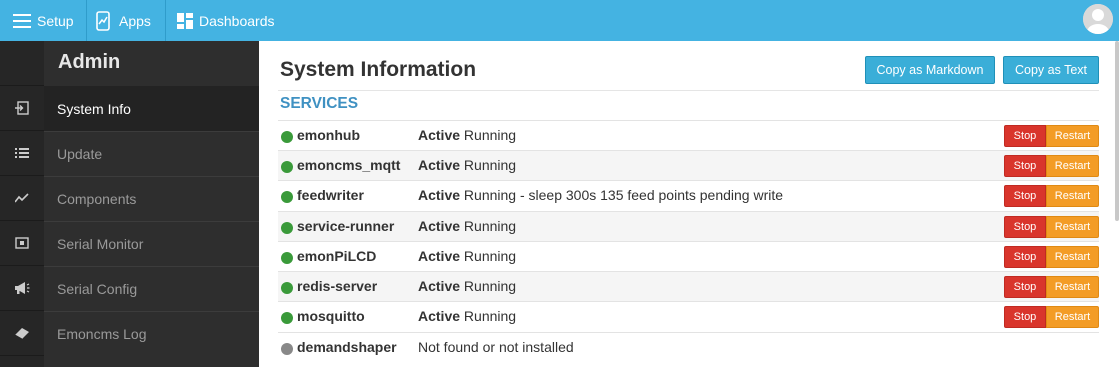  I want to click on page-title: System Information, so click(378, 69).